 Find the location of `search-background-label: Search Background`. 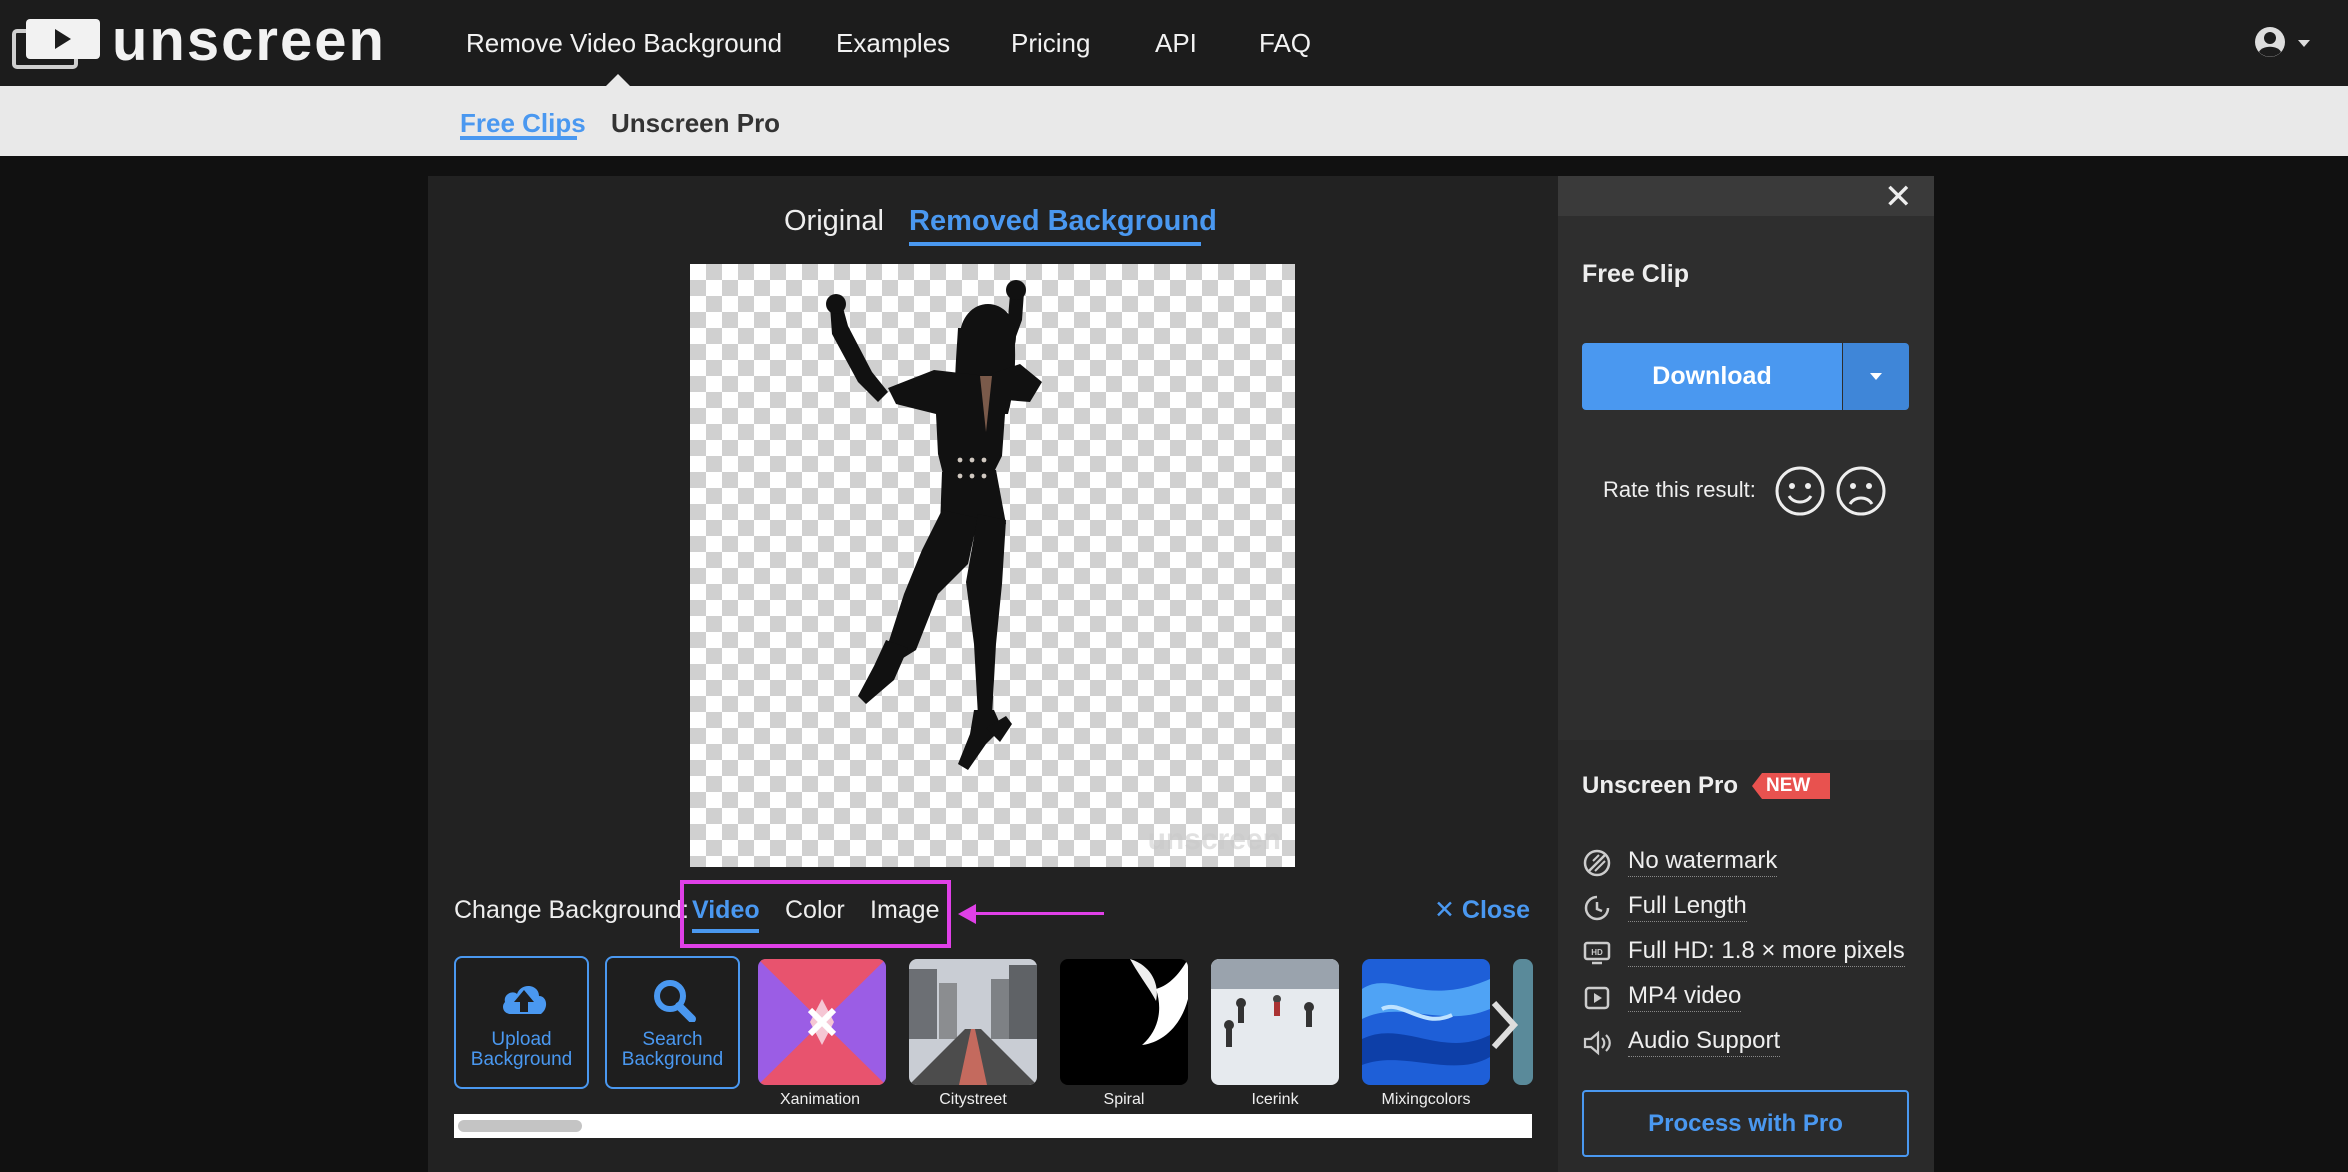

search-background-label: Search Background is located at coordinates (672, 1049).